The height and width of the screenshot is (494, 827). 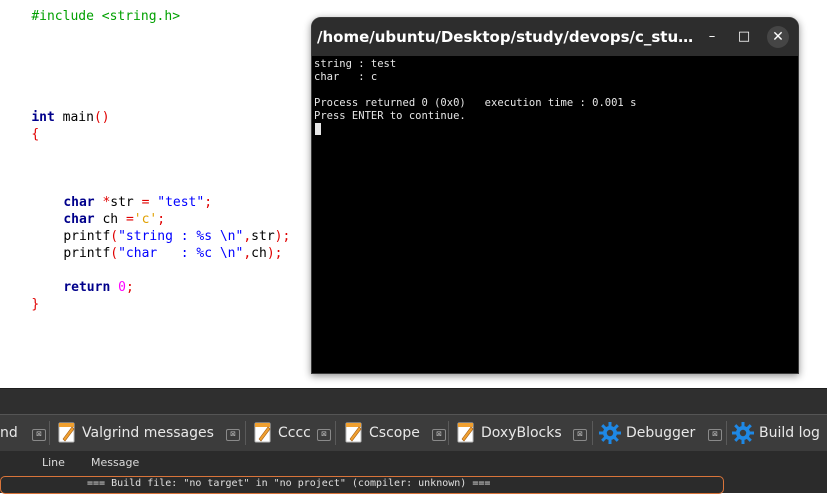 What do you see at coordinates (9, 433) in the screenshot?
I see `tab-label: nd` at bounding box center [9, 433].